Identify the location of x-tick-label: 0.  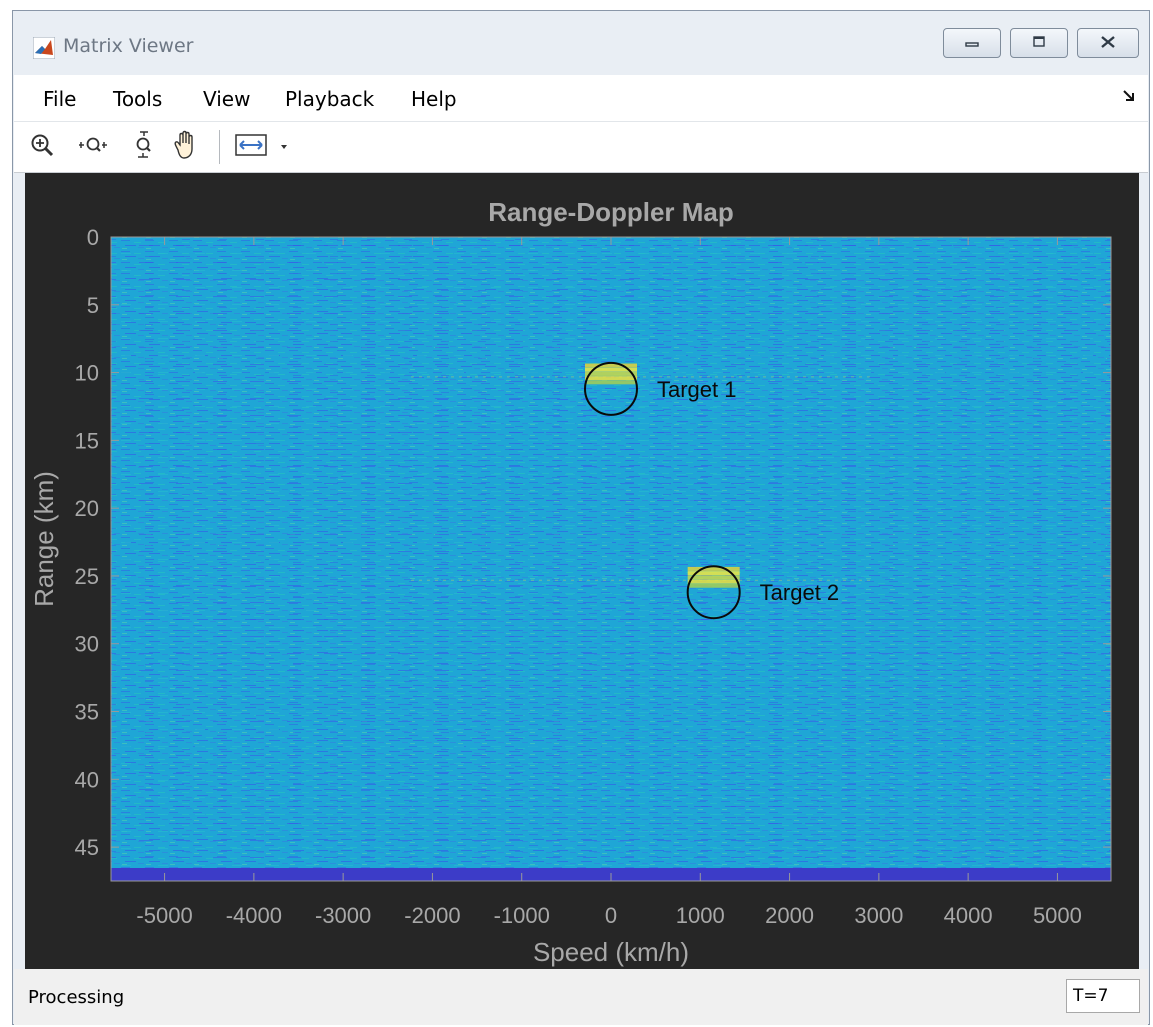
(611, 915).